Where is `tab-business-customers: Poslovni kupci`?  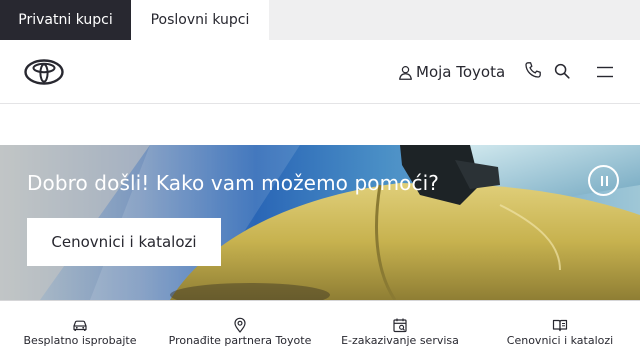
tab-business-customers: Poslovni kupci is located at coordinates (200, 20).